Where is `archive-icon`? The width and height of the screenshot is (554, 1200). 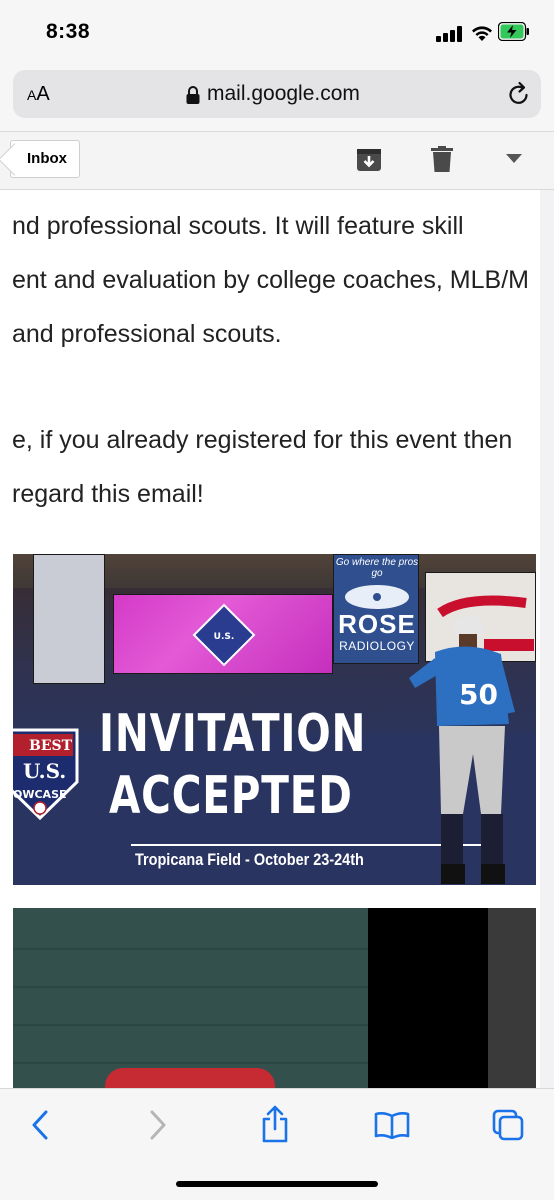 archive-icon is located at coordinates (369, 159).